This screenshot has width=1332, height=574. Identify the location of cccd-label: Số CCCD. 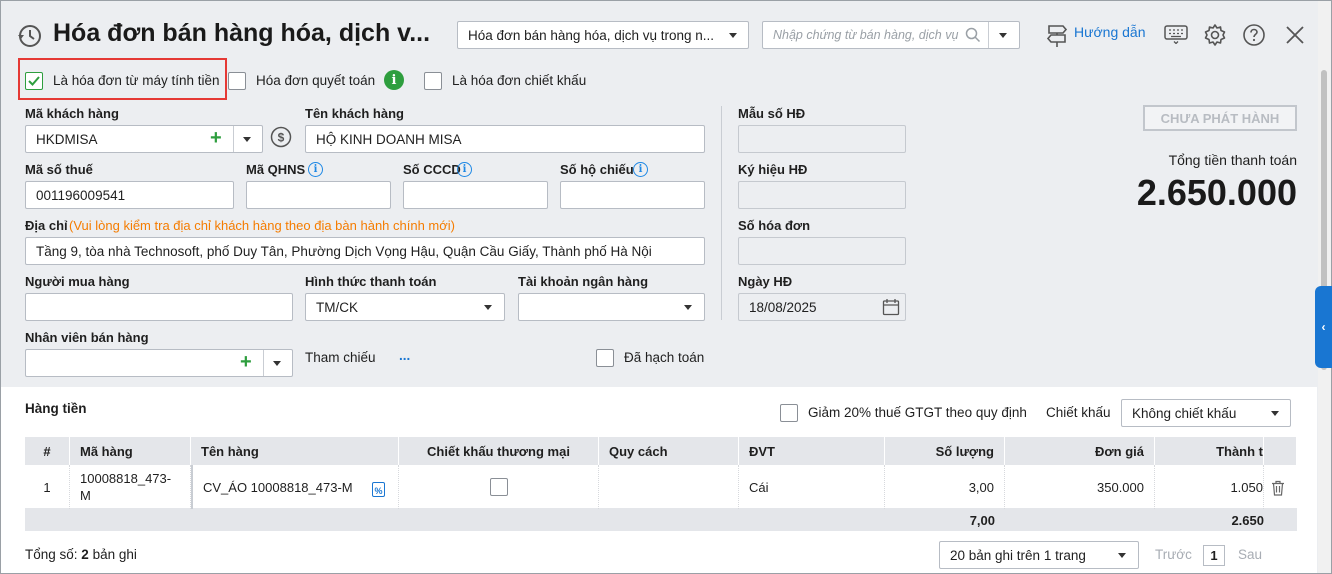
(432, 169).